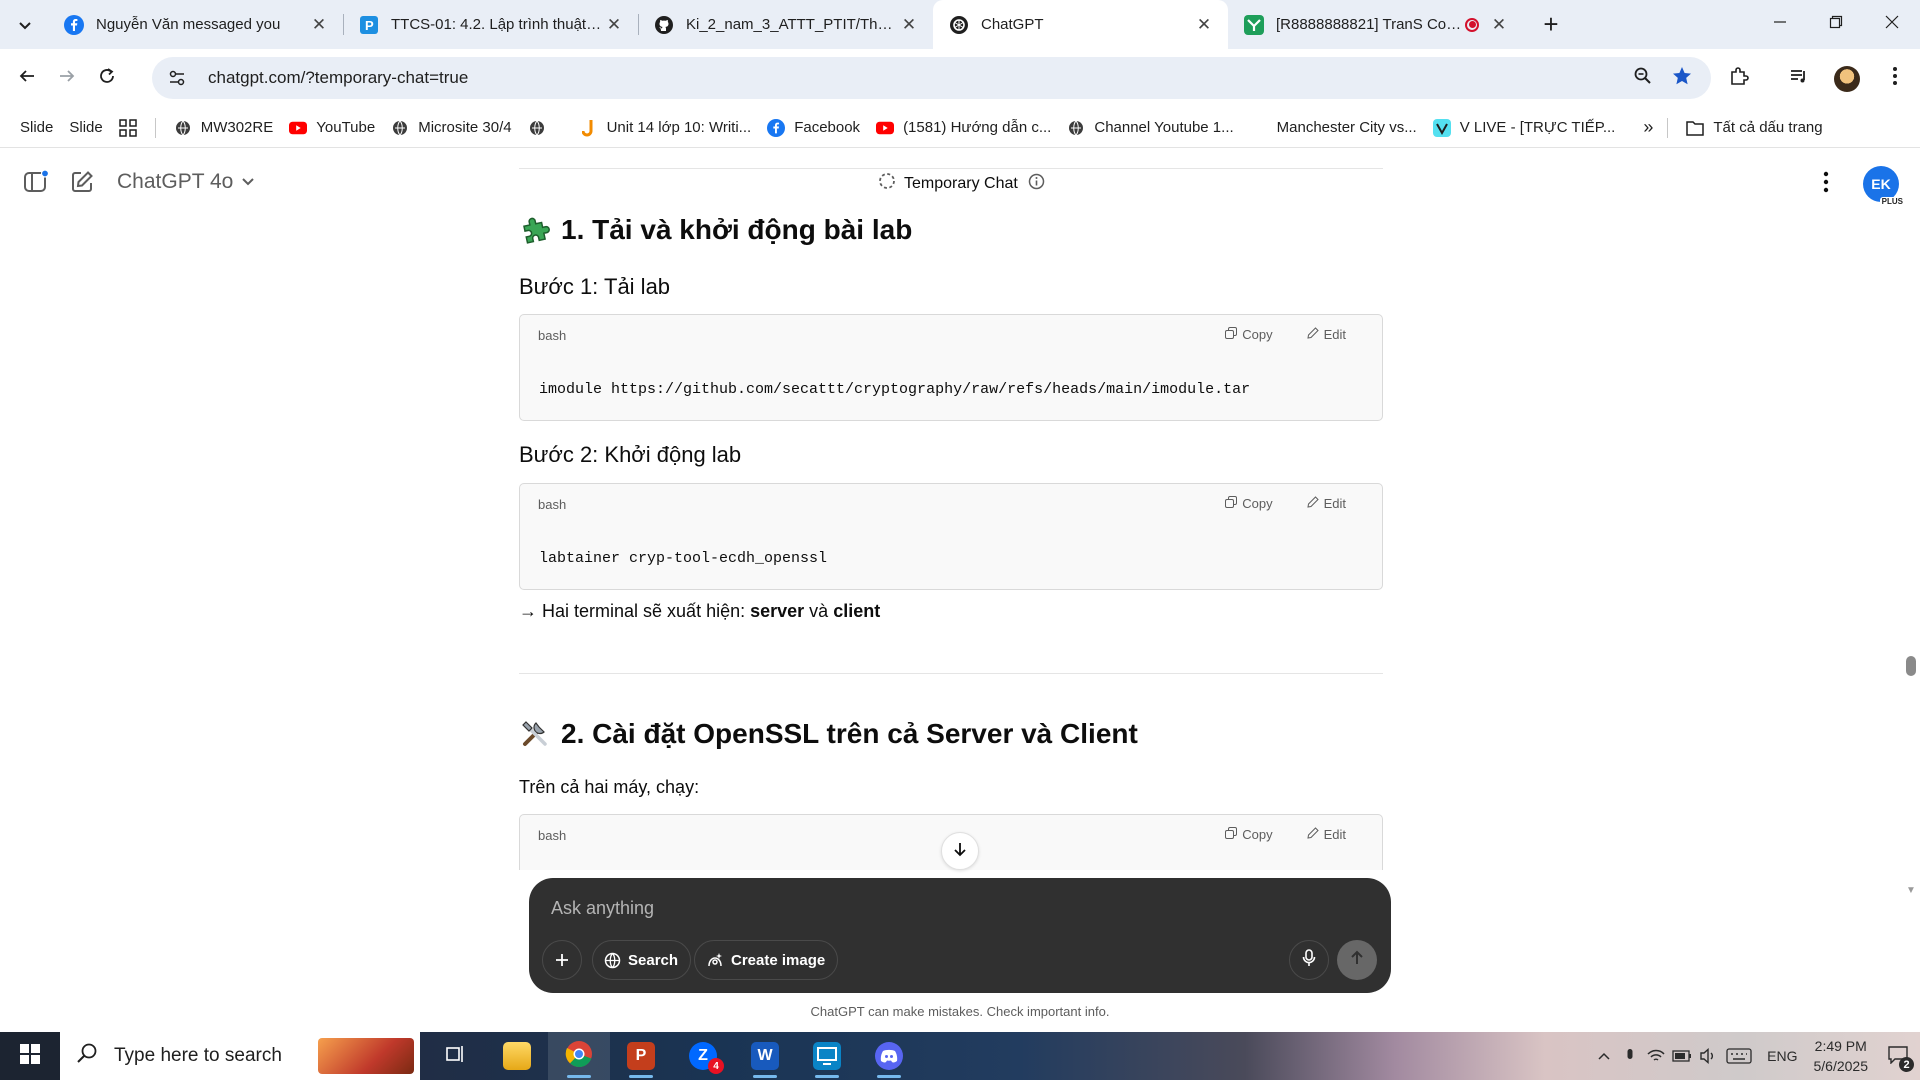 Image resolution: width=1920 pixels, height=1080 pixels. I want to click on attach-button, so click(562, 960).